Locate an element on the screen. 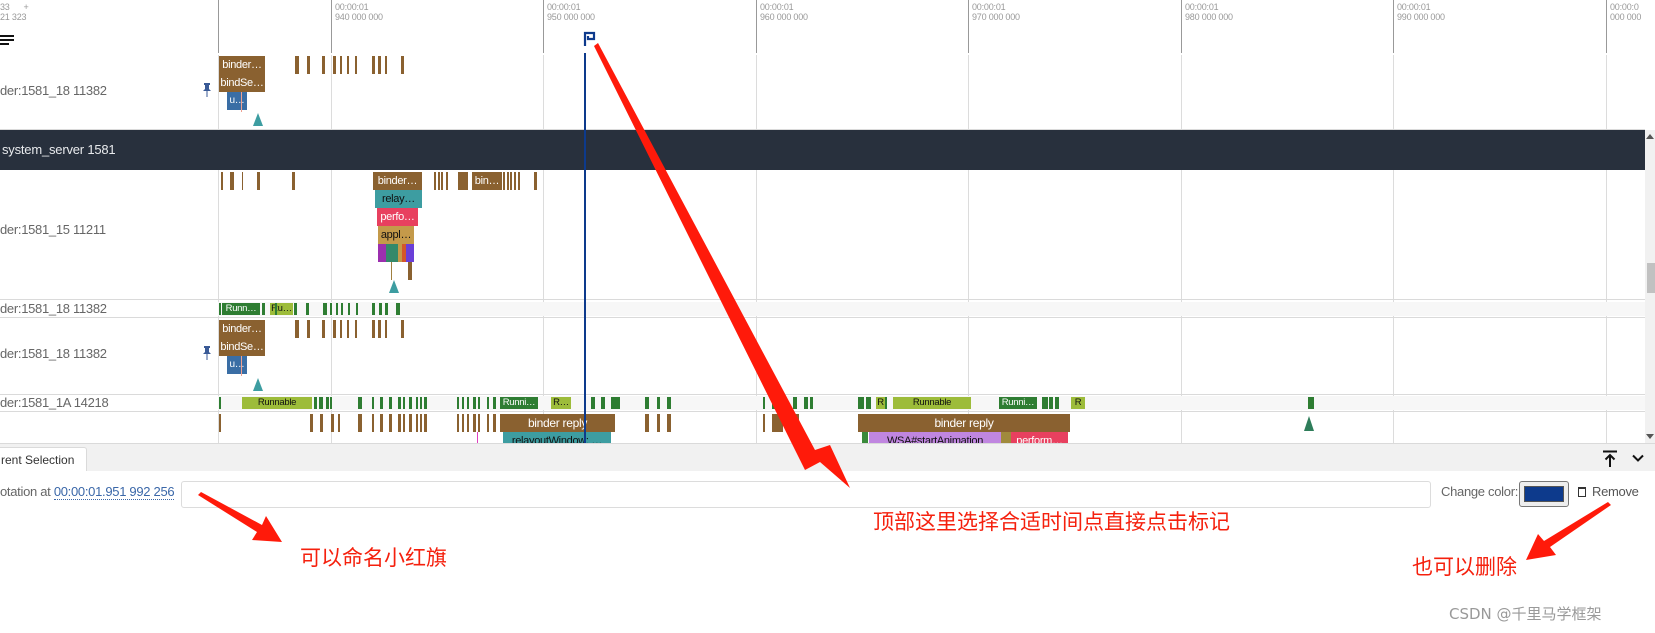 The width and height of the screenshot is (1655, 633). scroll-up-icon is located at coordinates (1650, 136).